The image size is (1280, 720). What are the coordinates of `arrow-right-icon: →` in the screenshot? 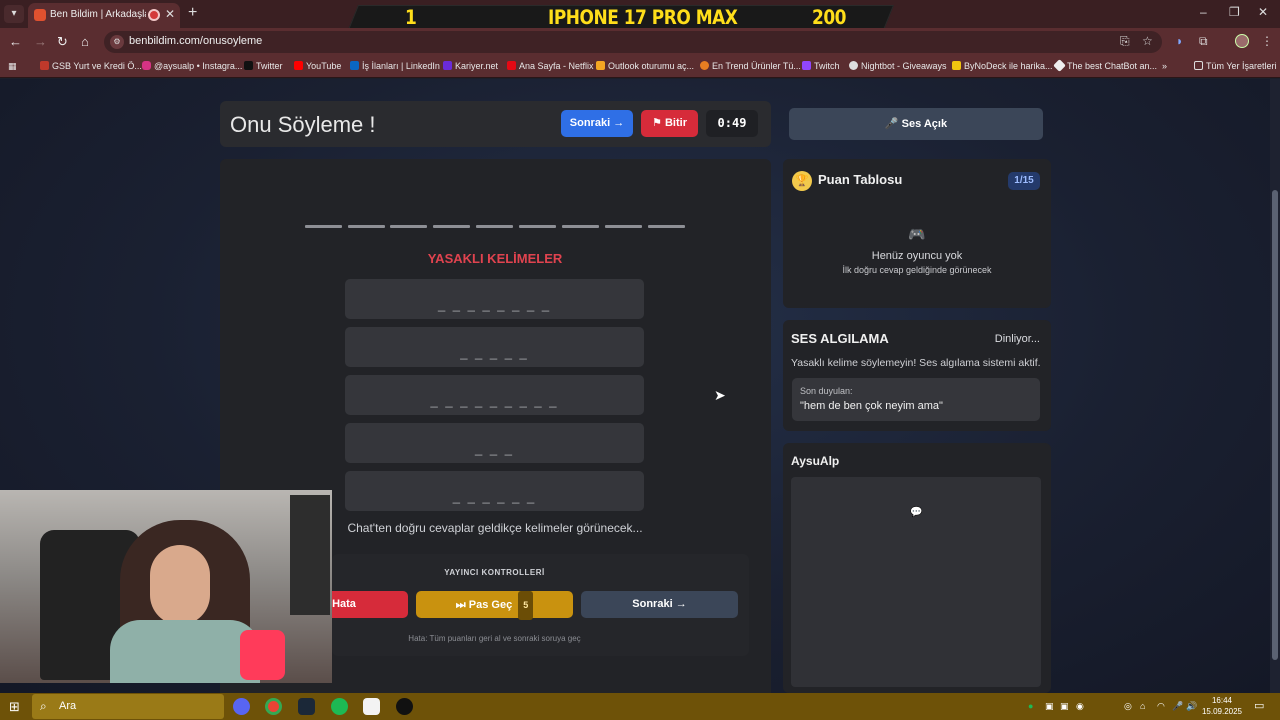 It's located at (681, 604).